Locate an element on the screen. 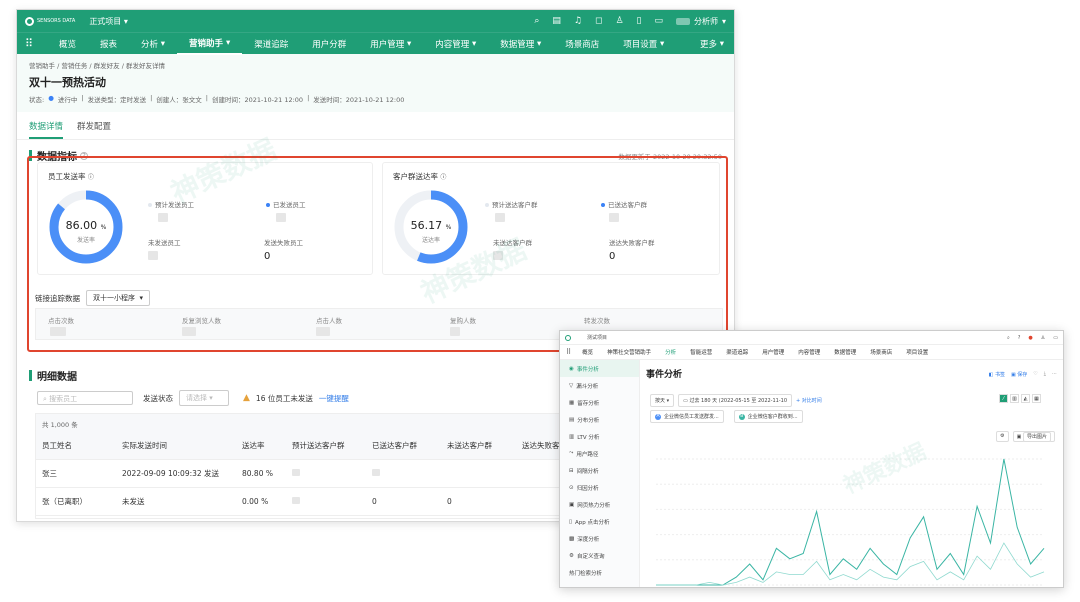 The height and width of the screenshot is (602, 1080). sidebar-item-depth: ▩ 深度分析 is located at coordinates (599, 538).